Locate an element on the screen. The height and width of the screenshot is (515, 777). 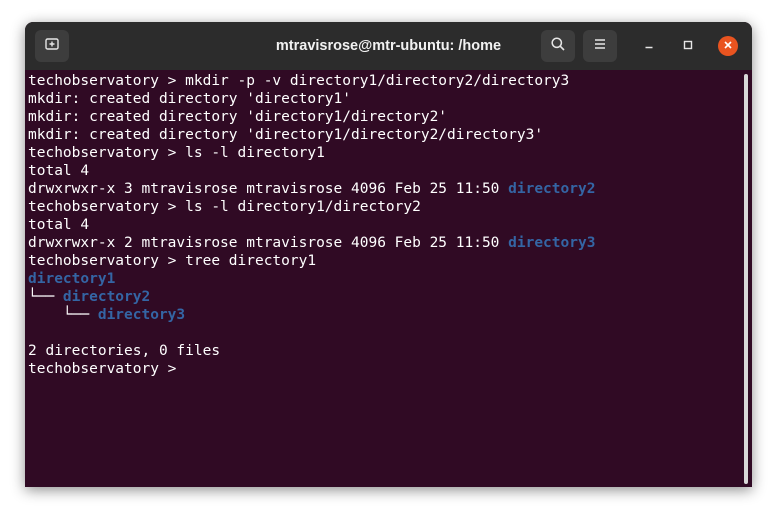
search-icon is located at coordinates (558, 46).